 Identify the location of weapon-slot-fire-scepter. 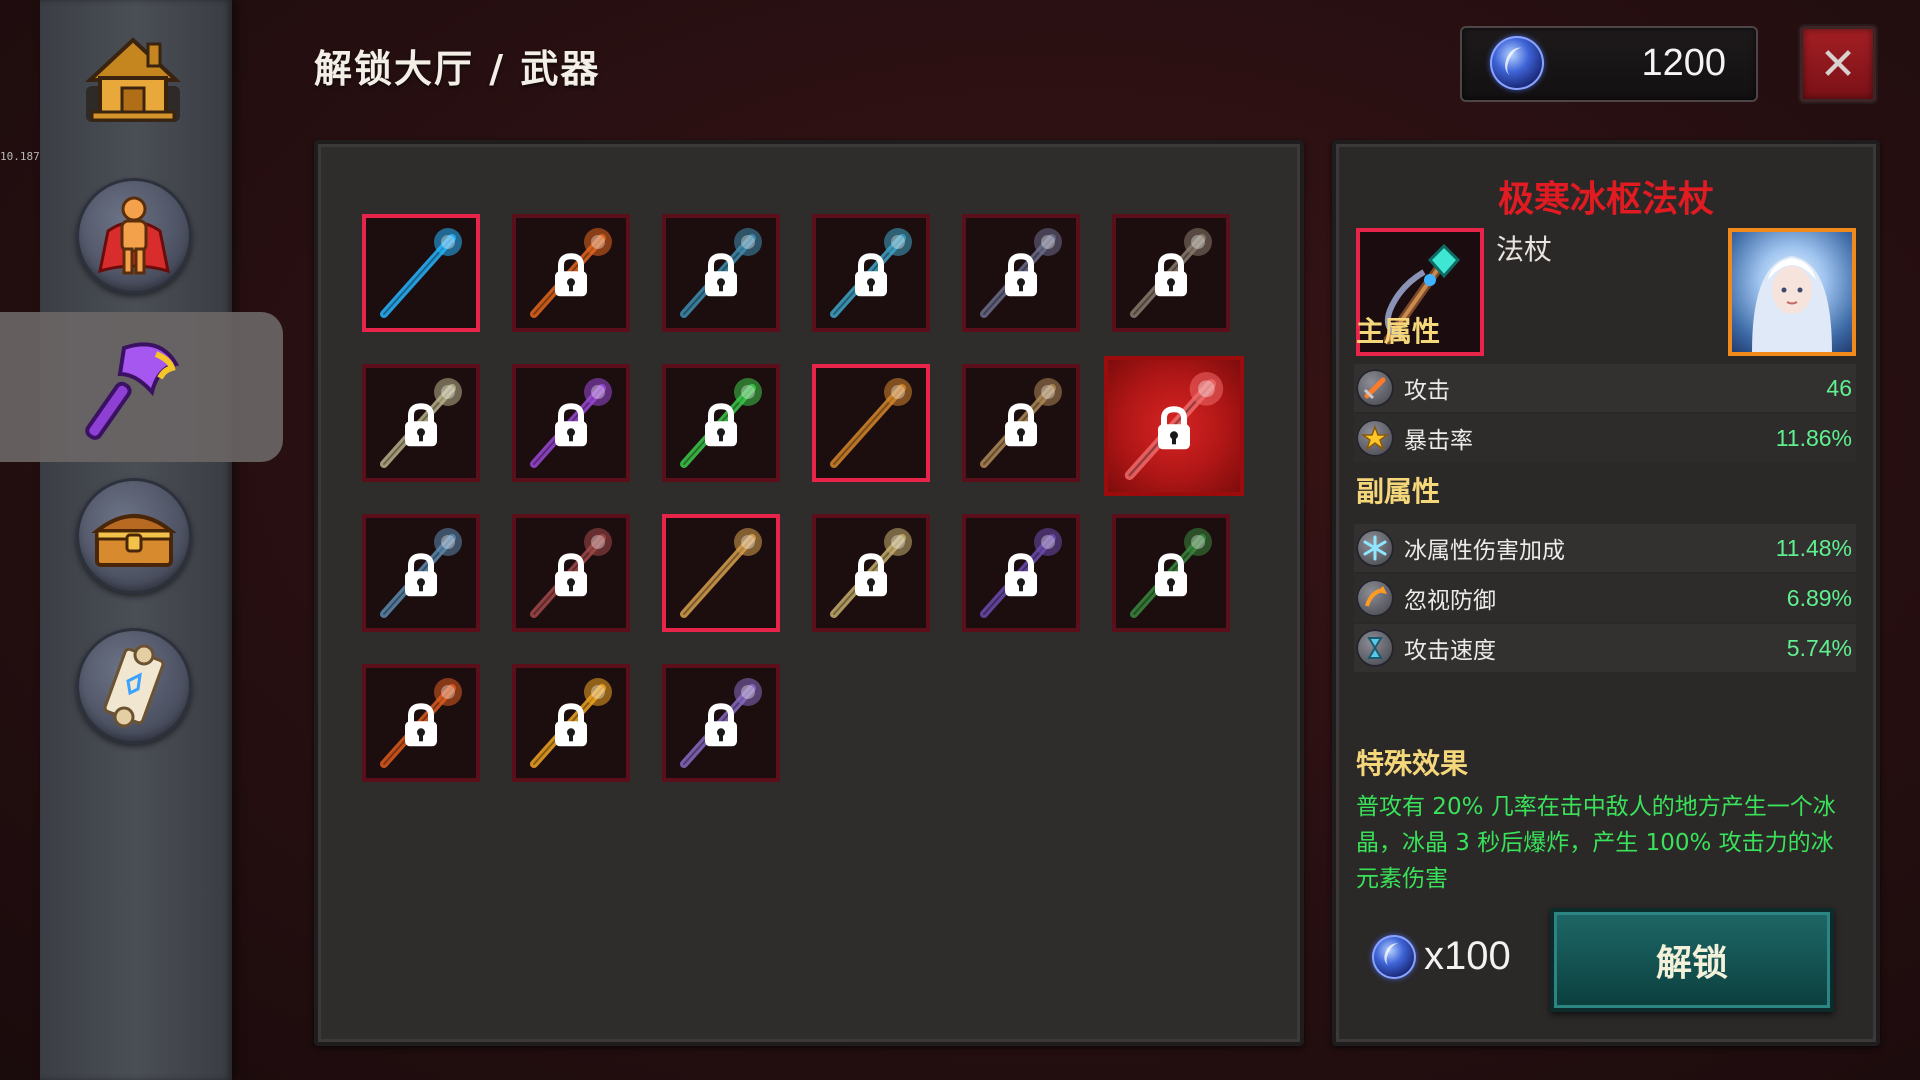
(571, 273).